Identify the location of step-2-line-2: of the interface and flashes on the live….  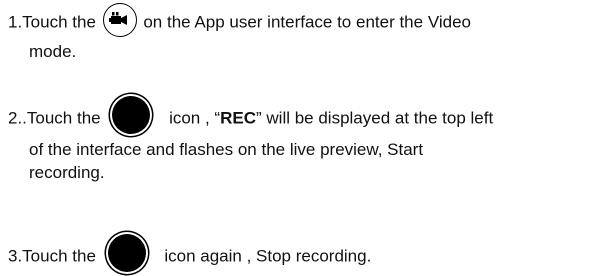
(226, 149).